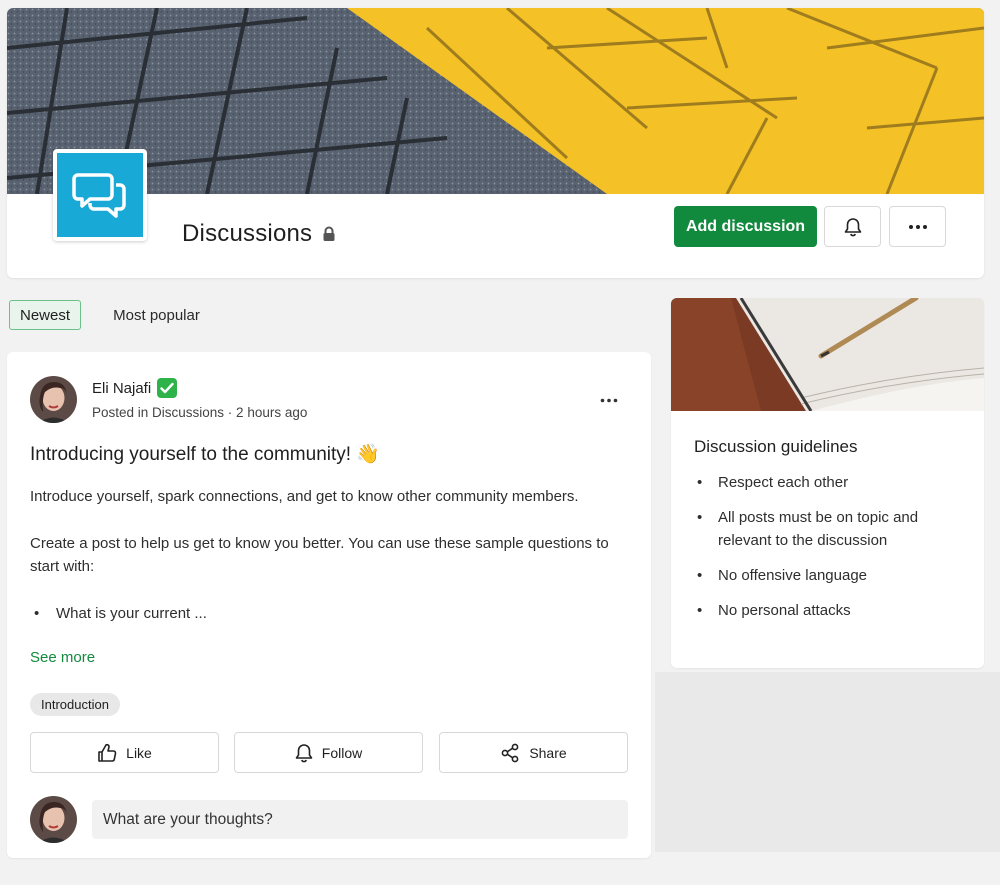  Describe the element at coordinates (342, 752) in the screenshot. I see `follow-label: Follow` at that location.